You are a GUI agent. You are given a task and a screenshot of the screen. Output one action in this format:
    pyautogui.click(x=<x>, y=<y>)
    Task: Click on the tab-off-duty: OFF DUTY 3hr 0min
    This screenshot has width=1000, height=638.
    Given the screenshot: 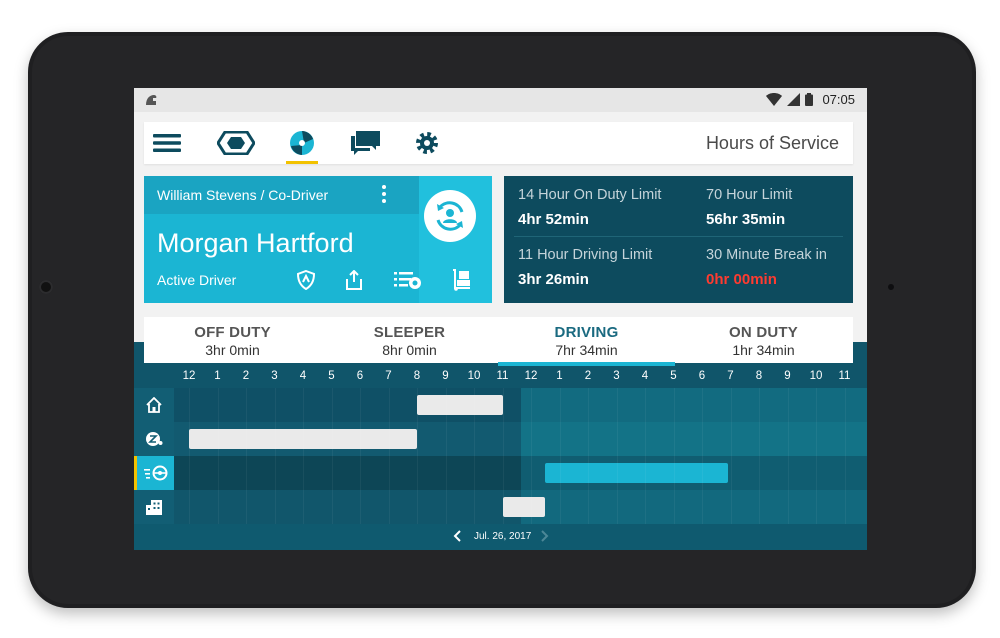 What is the action you would take?
    pyautogui.click(x=232, y=340)
    